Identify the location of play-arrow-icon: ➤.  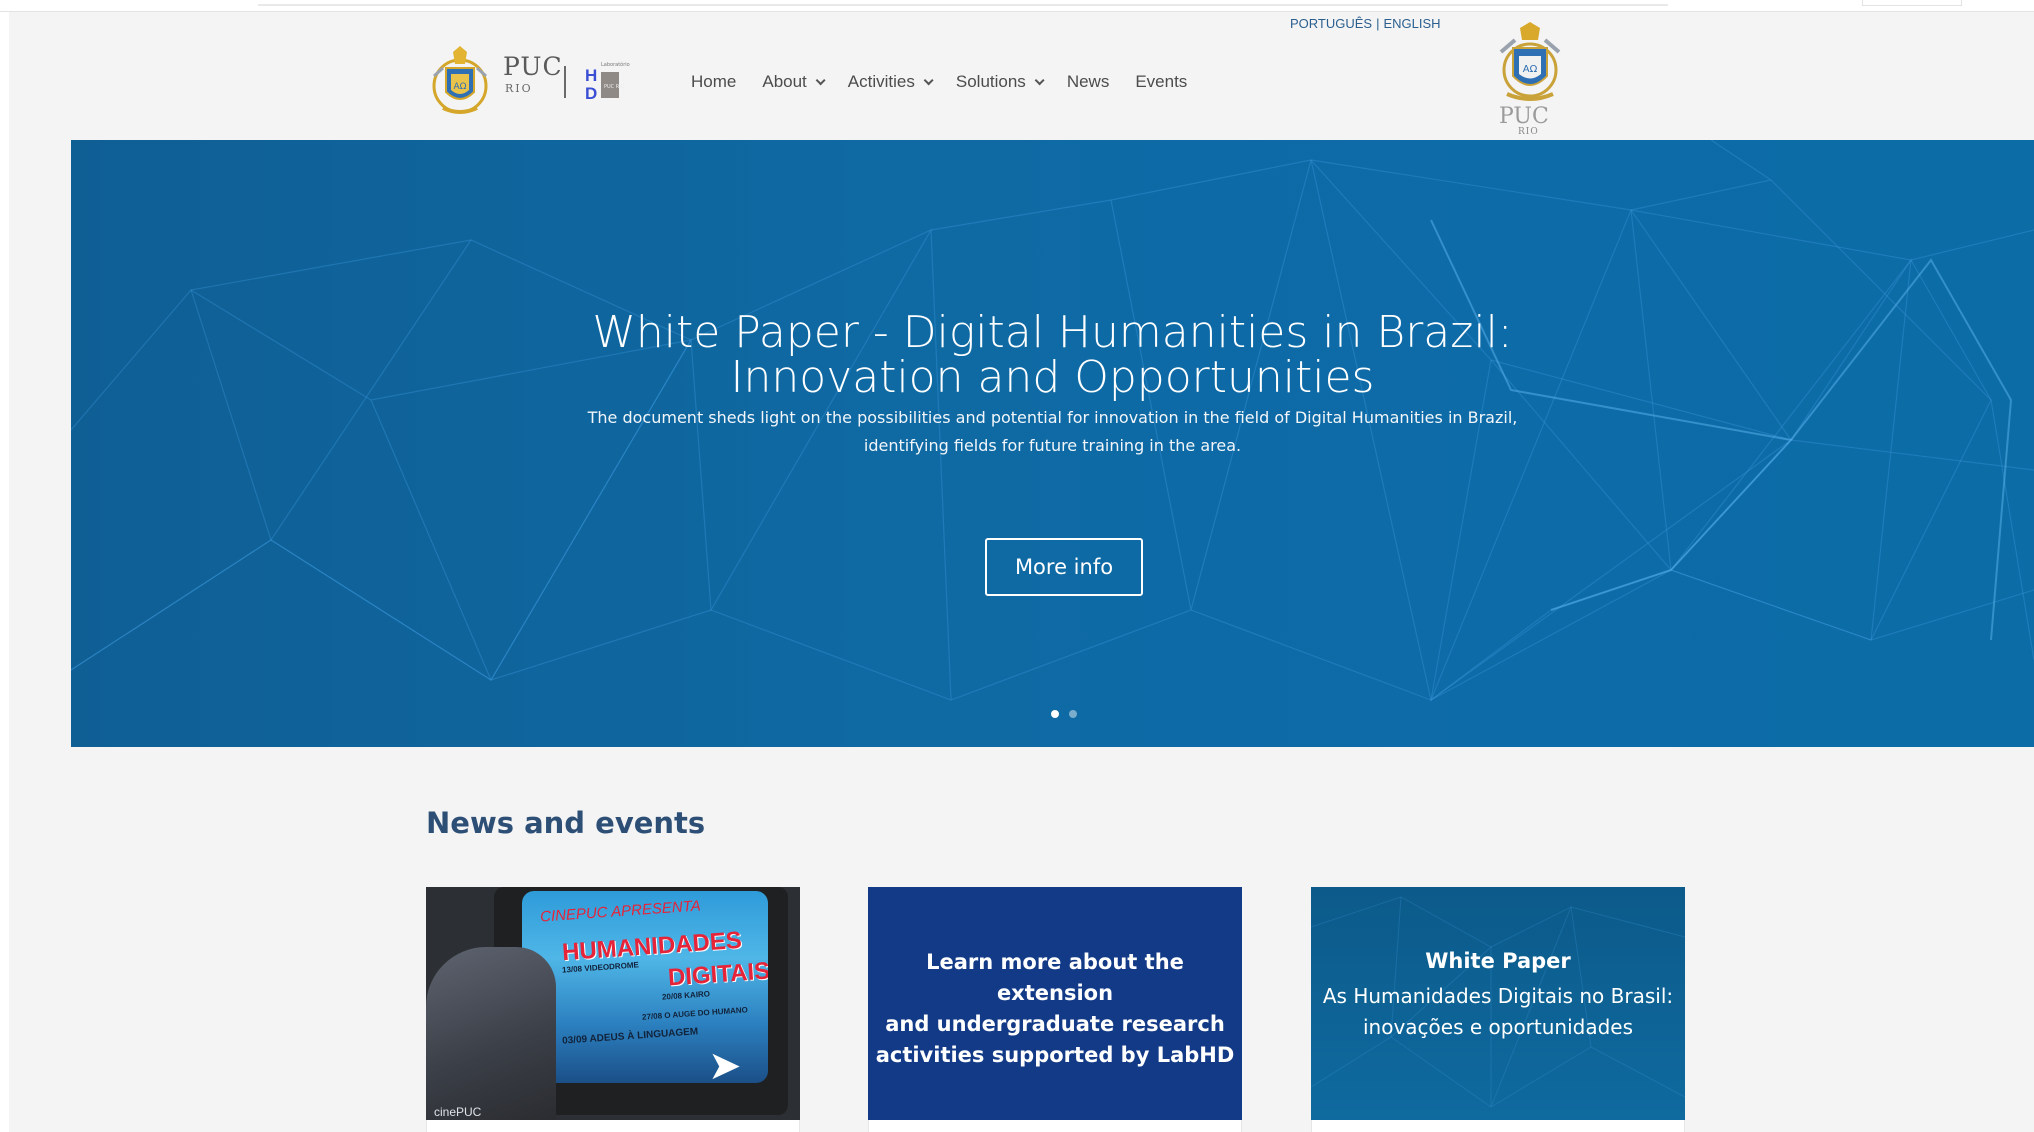
(725, 1063).